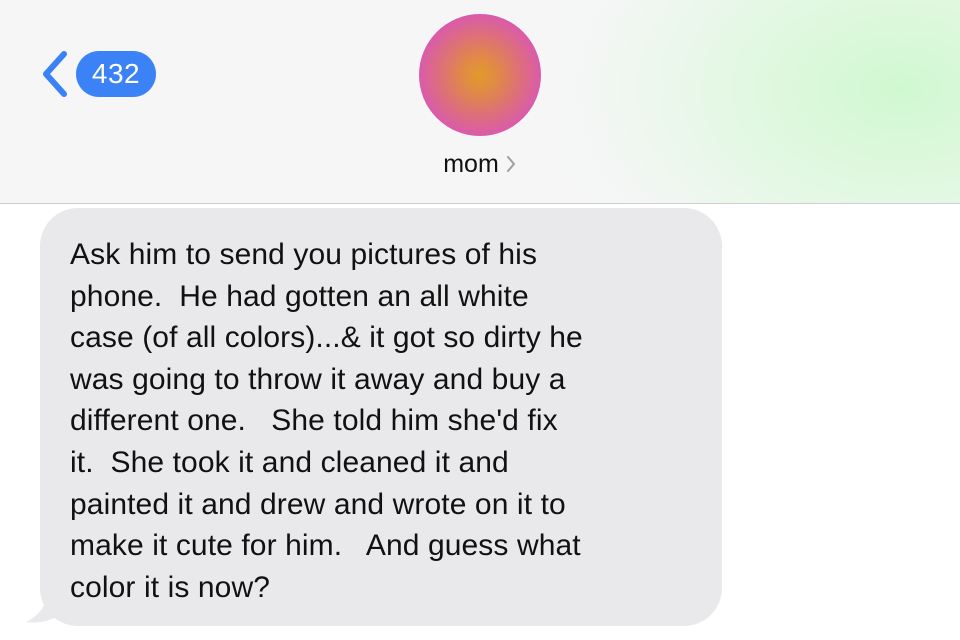 This screenshot has height=640, width=960. Describe the element at coordinates (116, 74) in the screenshot. I see `unread-count-badge: 432` at that location.